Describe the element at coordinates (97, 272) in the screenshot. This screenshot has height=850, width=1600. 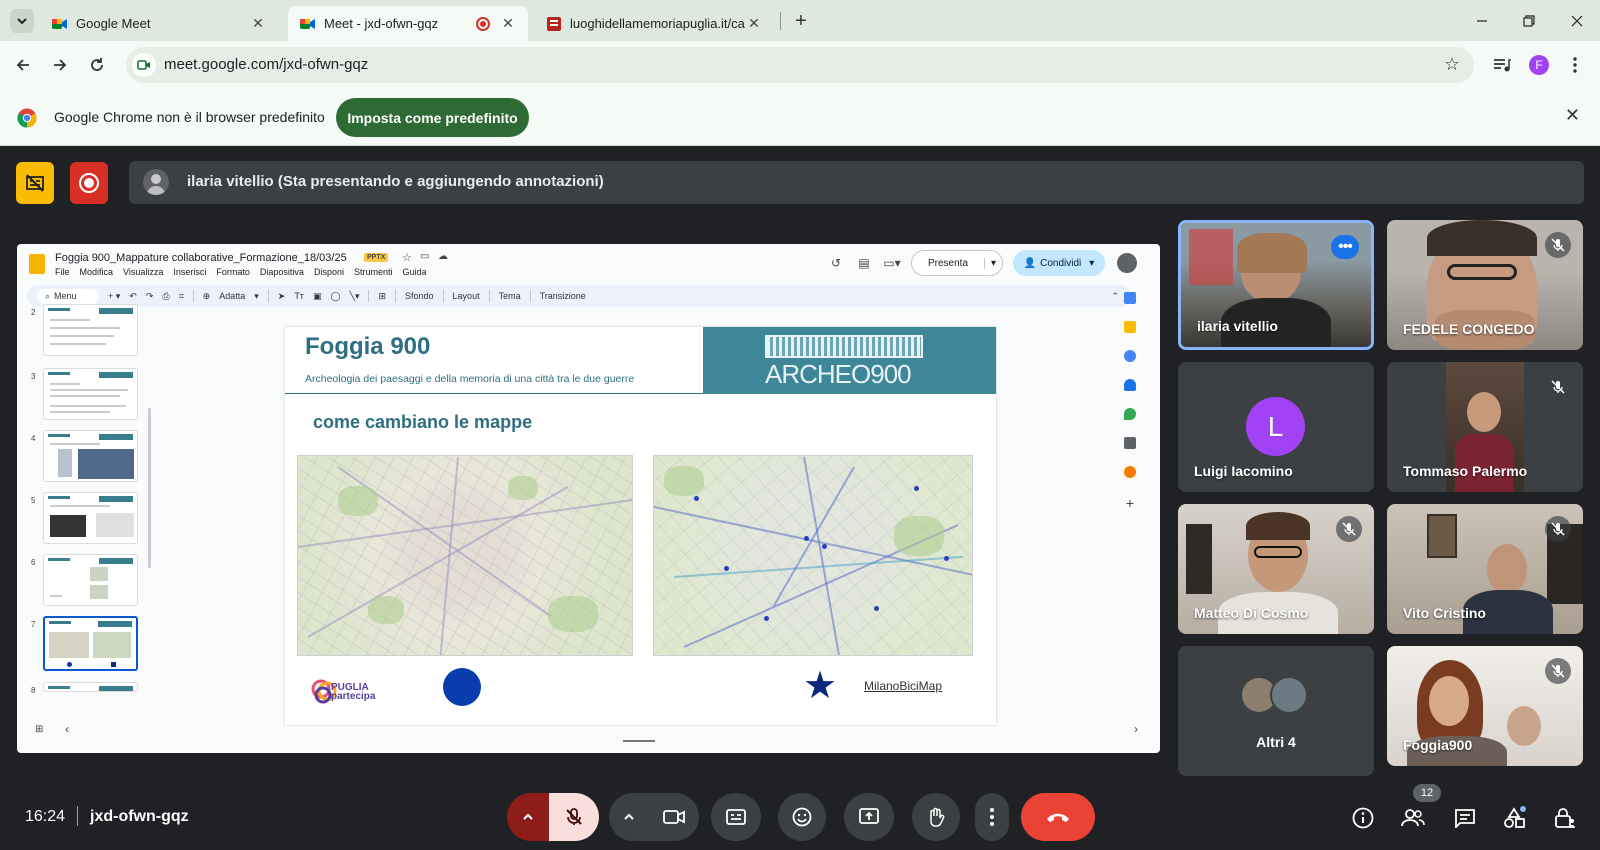
I see `menu-edit: Modifica` at that location.